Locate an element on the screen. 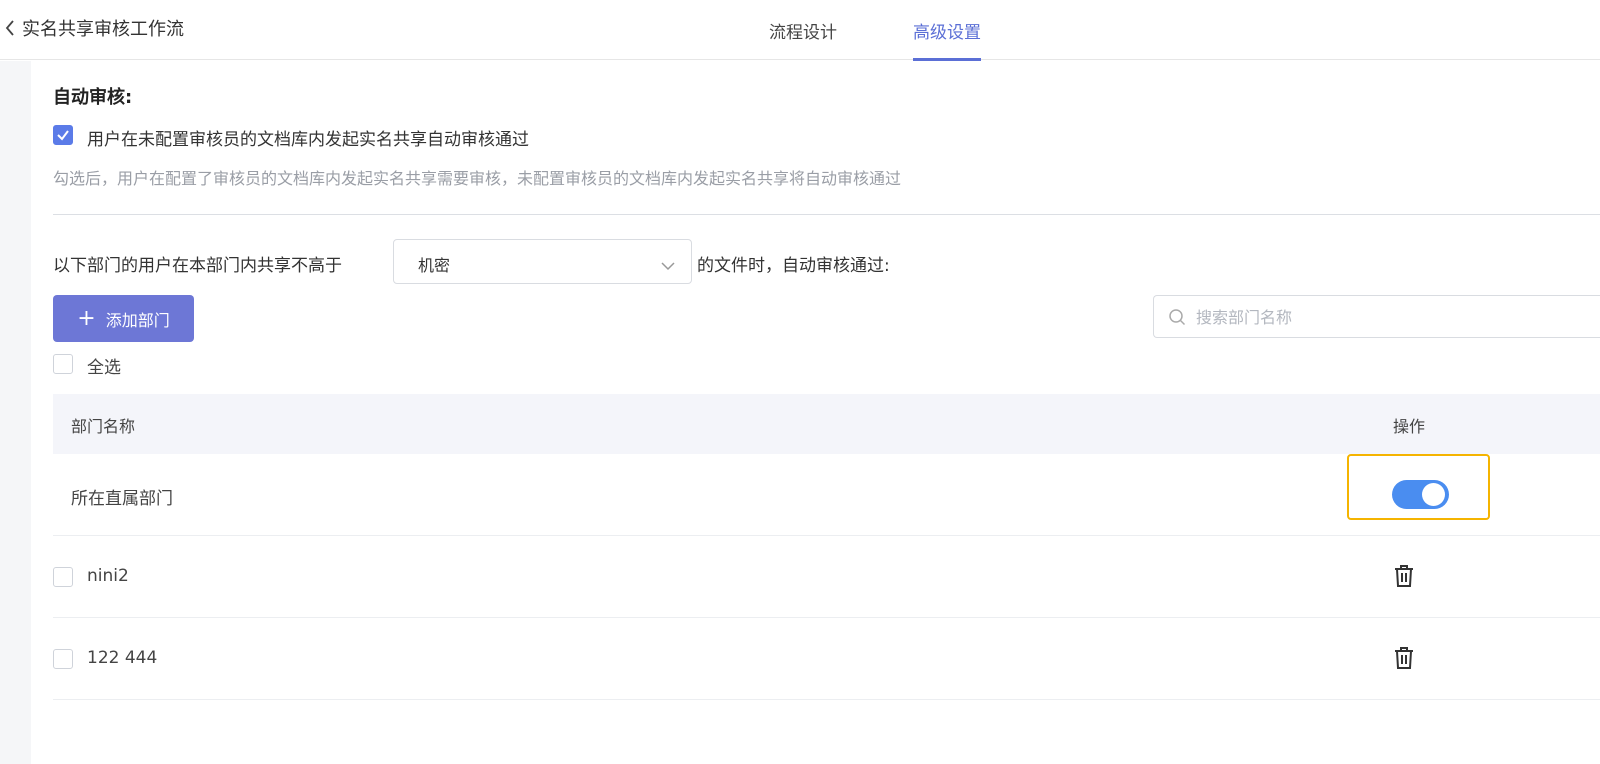 The height and width of the screenshot is (764, 1600). divider is located at coordinates (826, 214).